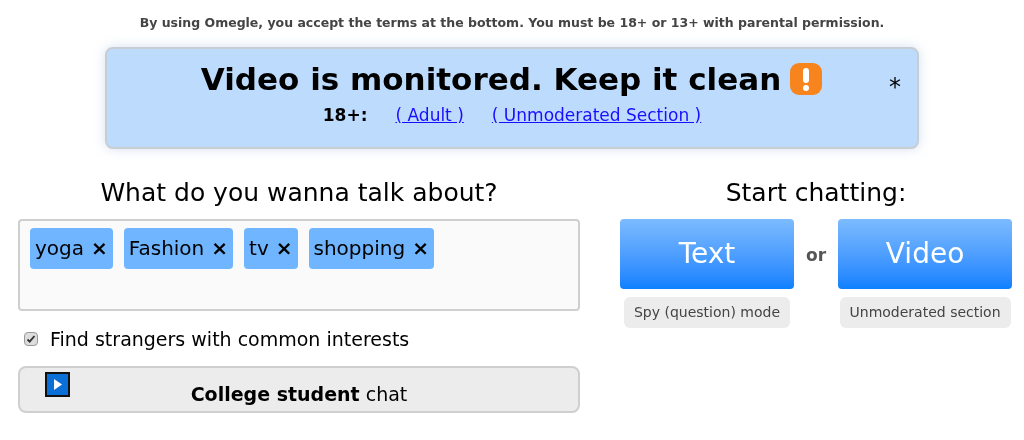 The height and width of the screenshot is (440, 1024). I want to click on asterisk: *, so click(895, 87).